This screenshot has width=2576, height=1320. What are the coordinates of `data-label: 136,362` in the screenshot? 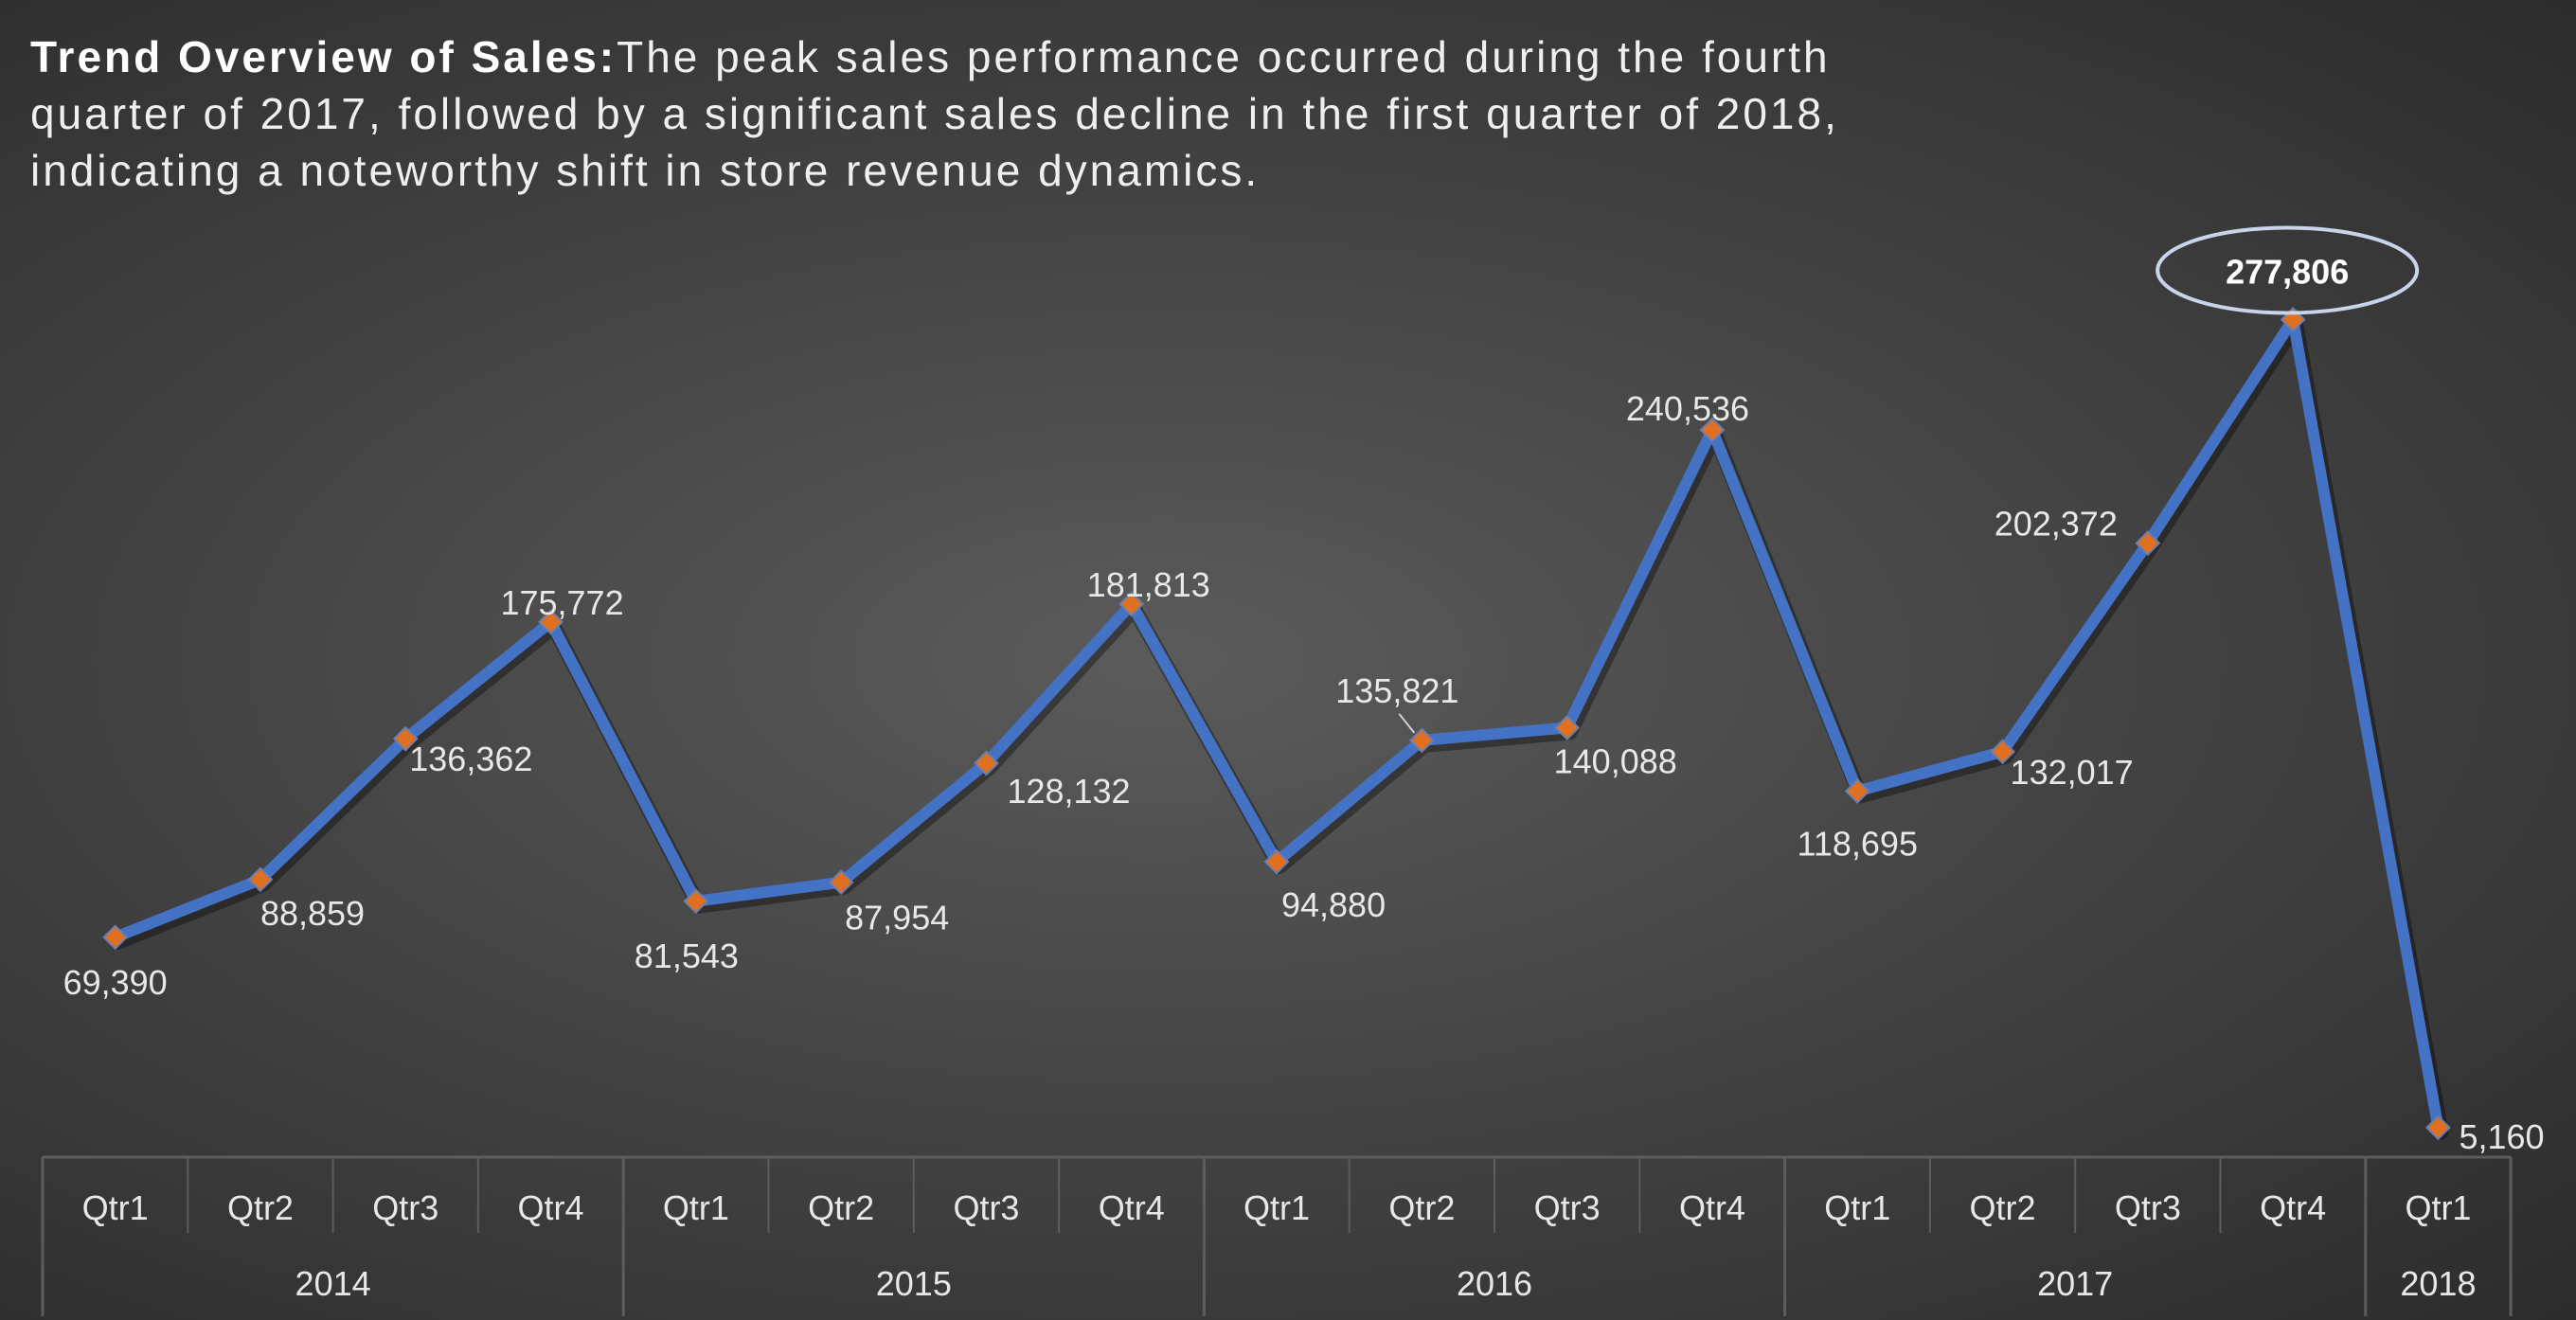 It's located at (470, 759).